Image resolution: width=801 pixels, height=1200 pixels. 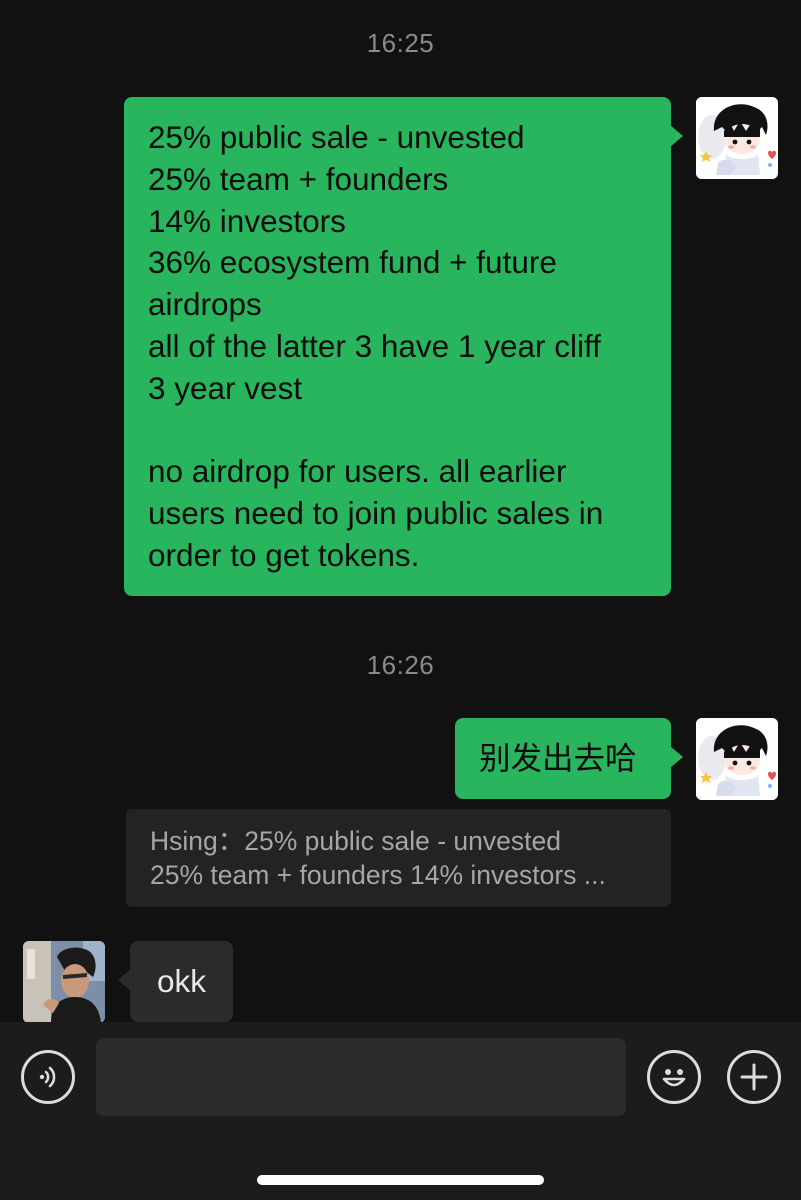 What do you see at coordinates (205, 304) in the screenshot?
I see `message-line: airdrops` at bounding box center [205, 304].